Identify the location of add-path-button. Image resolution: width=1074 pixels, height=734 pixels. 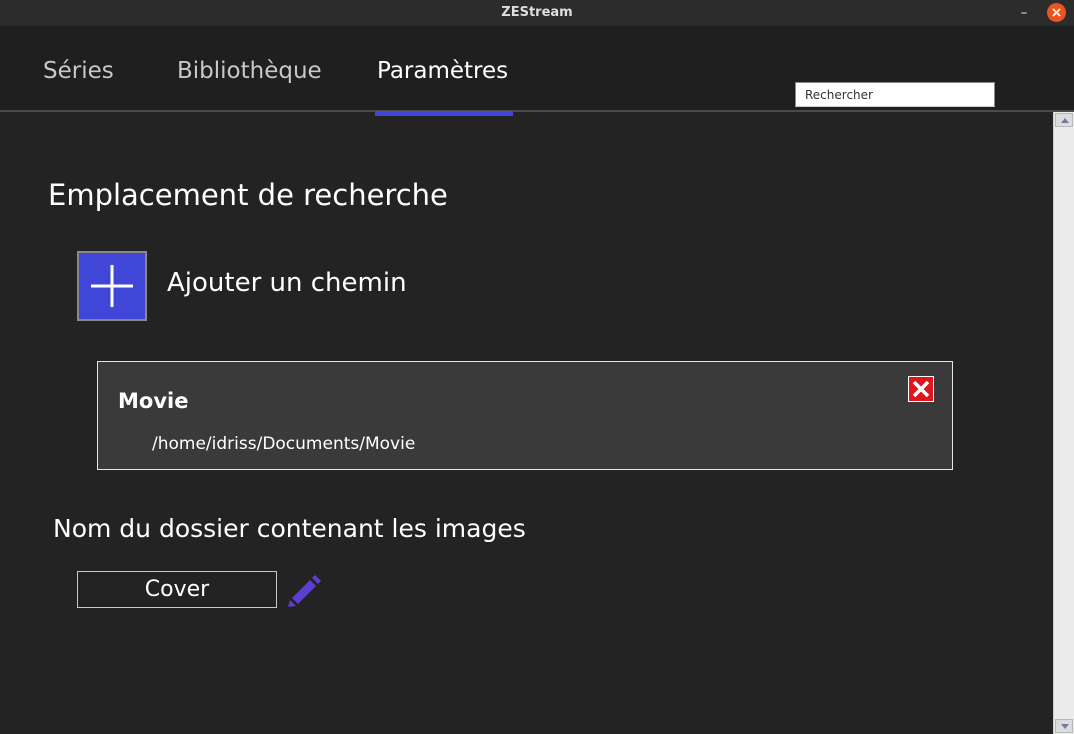
(112, 286).